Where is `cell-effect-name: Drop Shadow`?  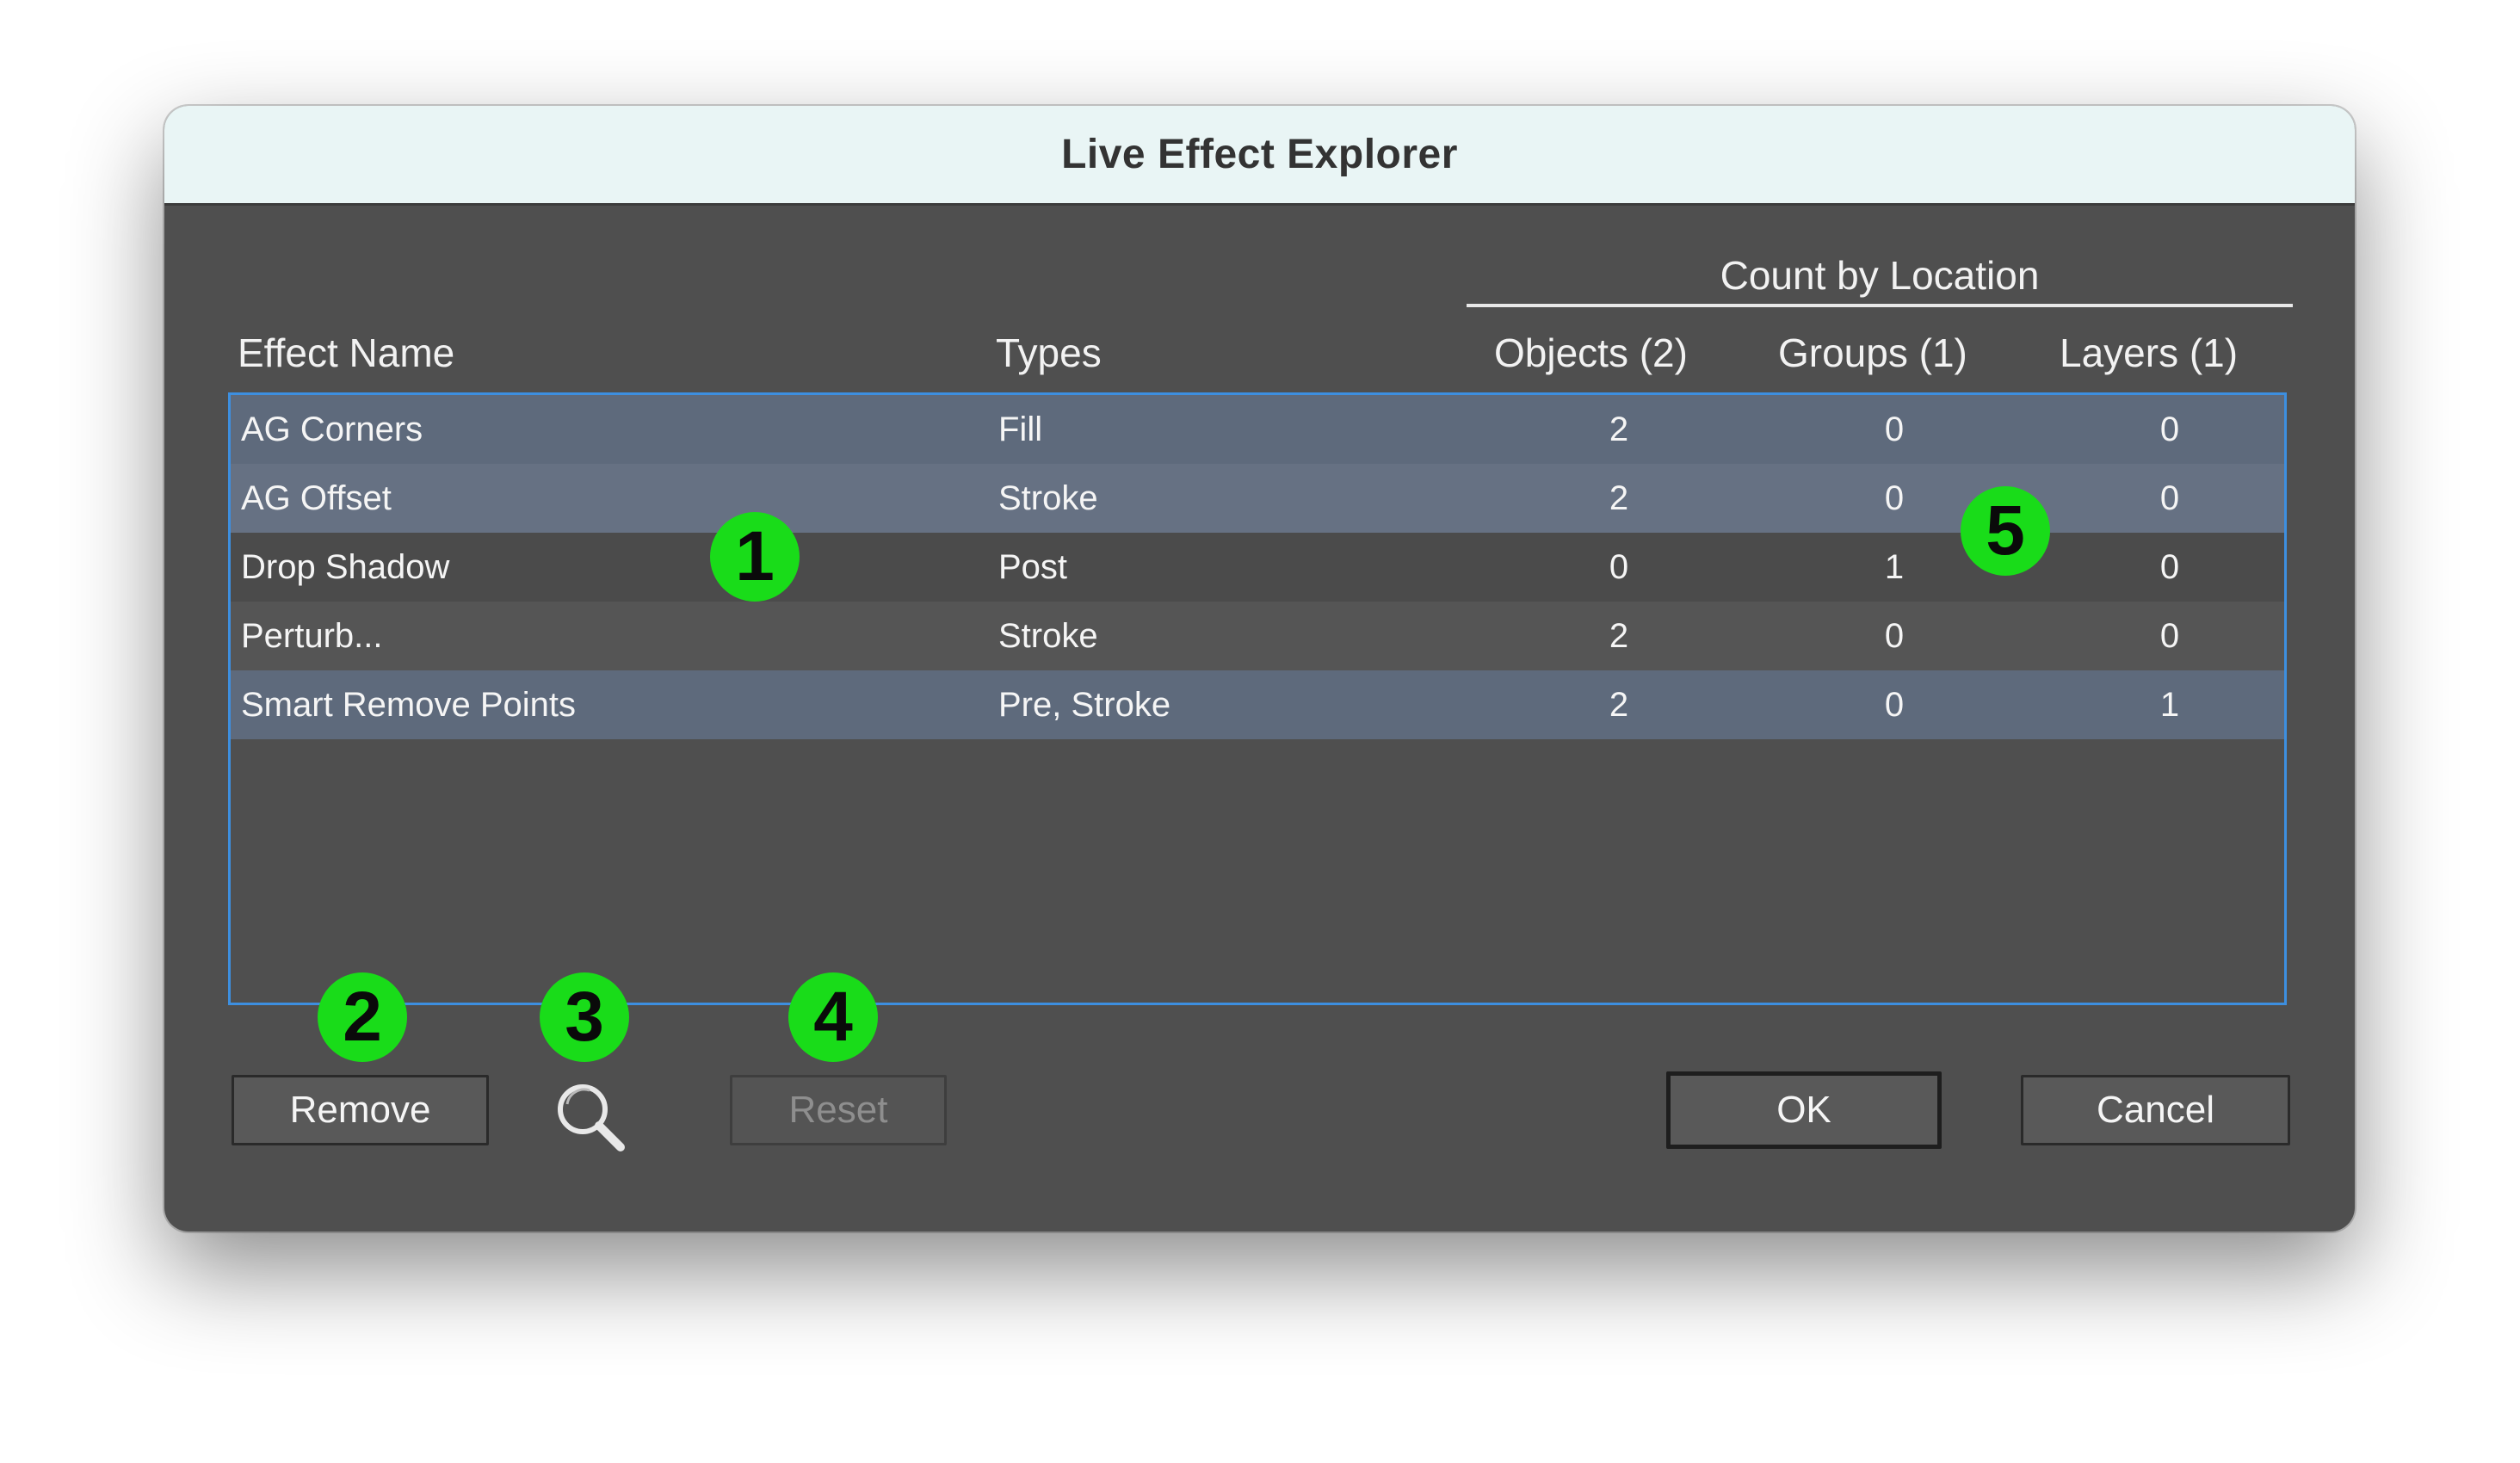
cell-effect-name: Drop Shadow is located at coordinates (345, 567).